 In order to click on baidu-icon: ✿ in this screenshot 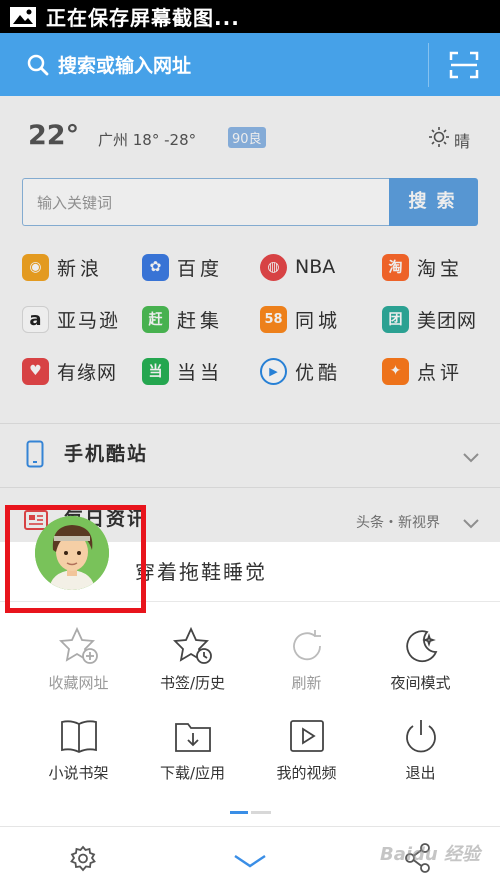, I will do `click(155, 267)`.